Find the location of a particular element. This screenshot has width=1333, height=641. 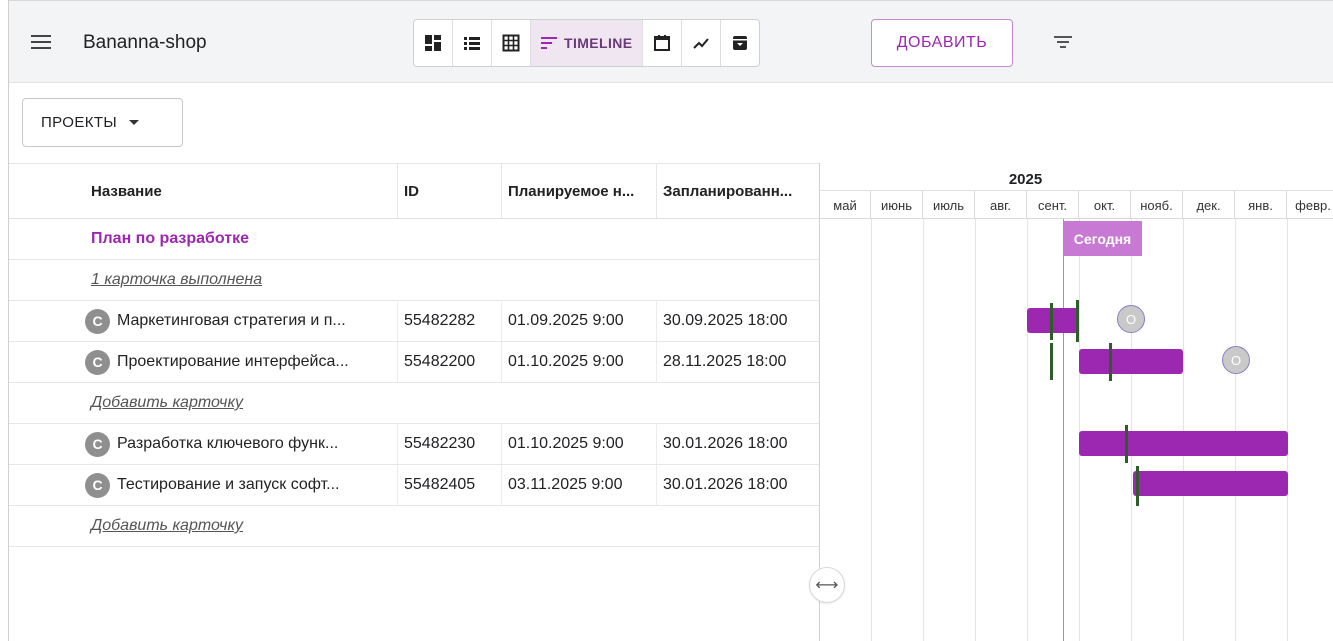

planned-end-marker is located at coordinates (1077, 321).